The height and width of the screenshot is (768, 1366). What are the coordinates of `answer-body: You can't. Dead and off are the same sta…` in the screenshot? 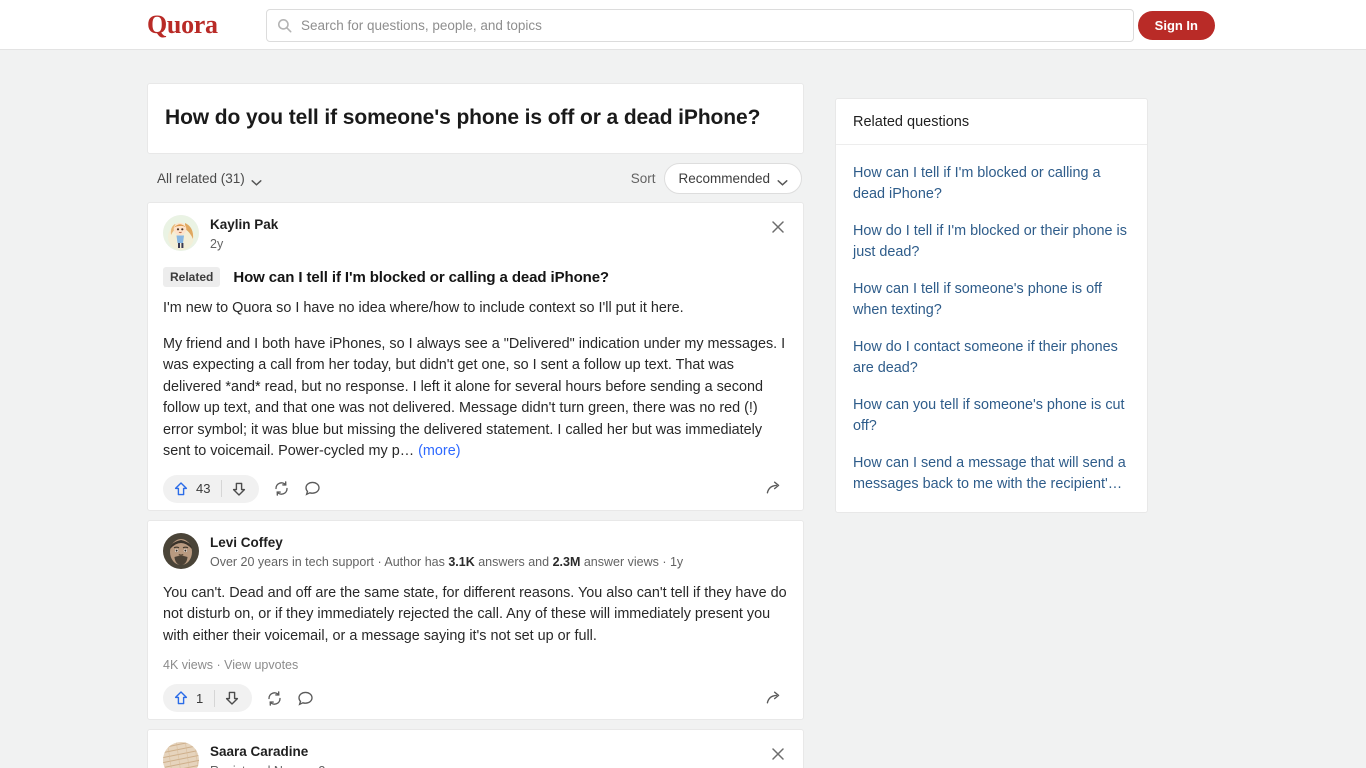 It's located at (475, 615).